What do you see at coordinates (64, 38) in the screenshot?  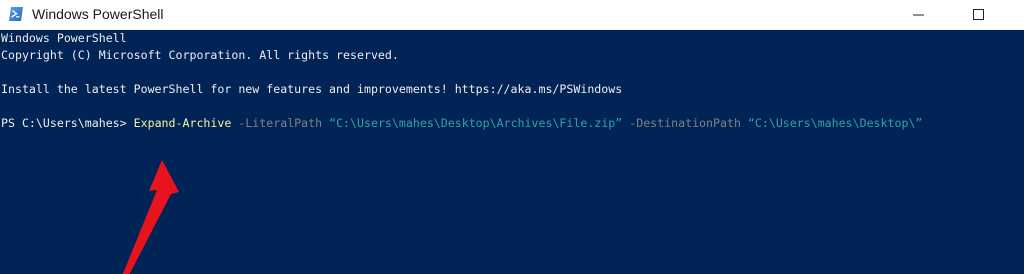 I see `banner-title: Windows PowerShell` at bounding box center [64, 38].